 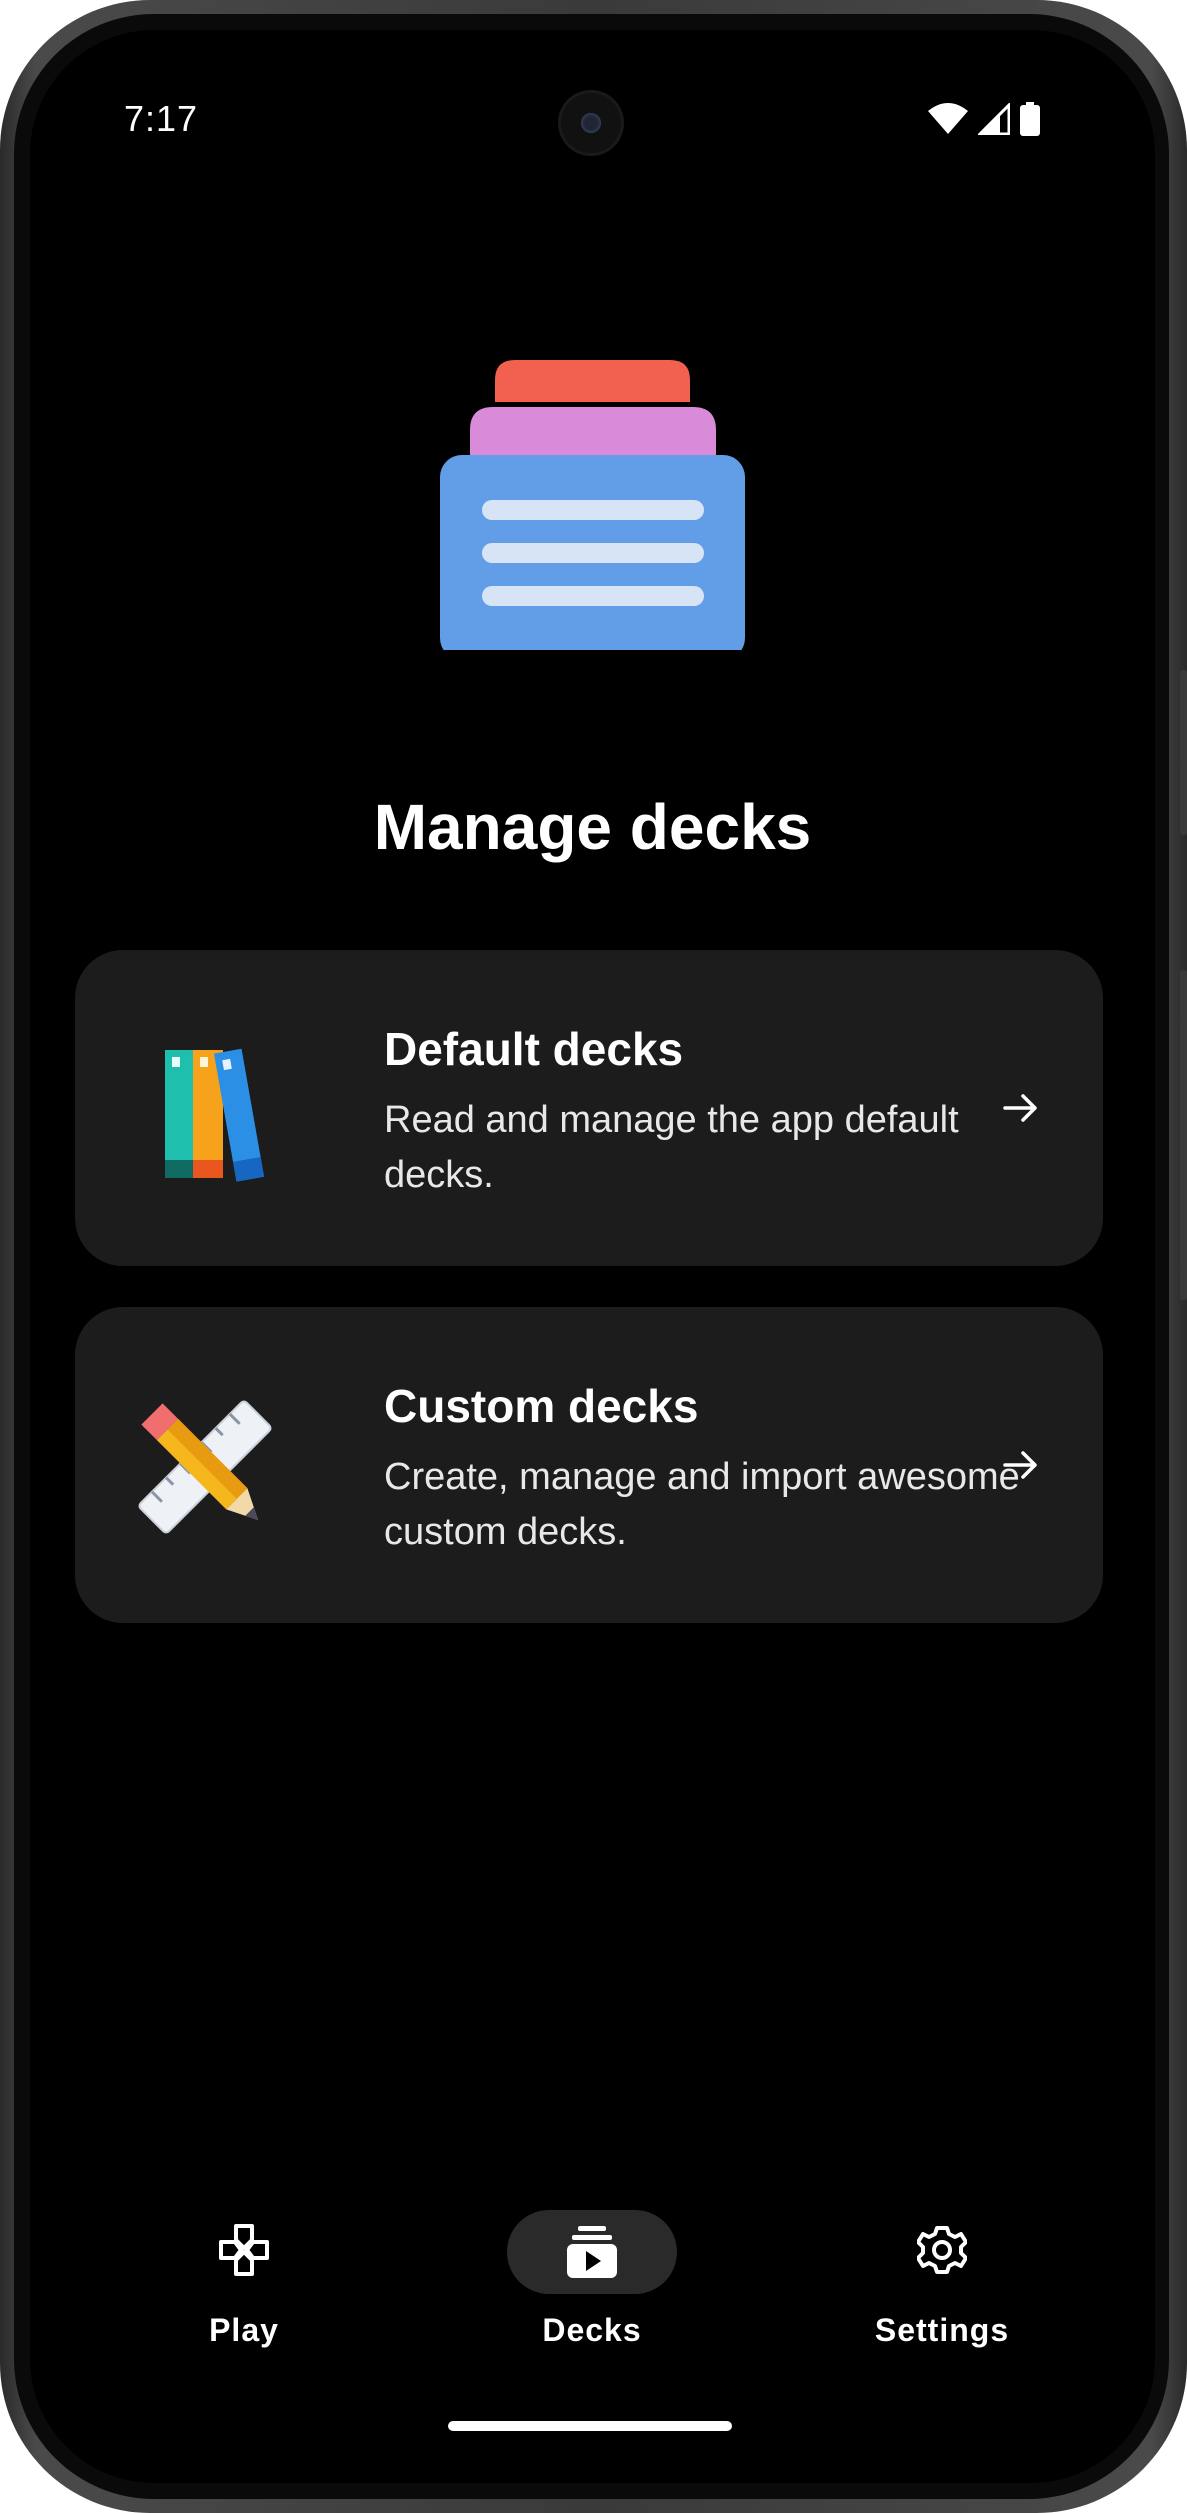 I want to click on status-time: 7:17, so click(x=161, y=118).